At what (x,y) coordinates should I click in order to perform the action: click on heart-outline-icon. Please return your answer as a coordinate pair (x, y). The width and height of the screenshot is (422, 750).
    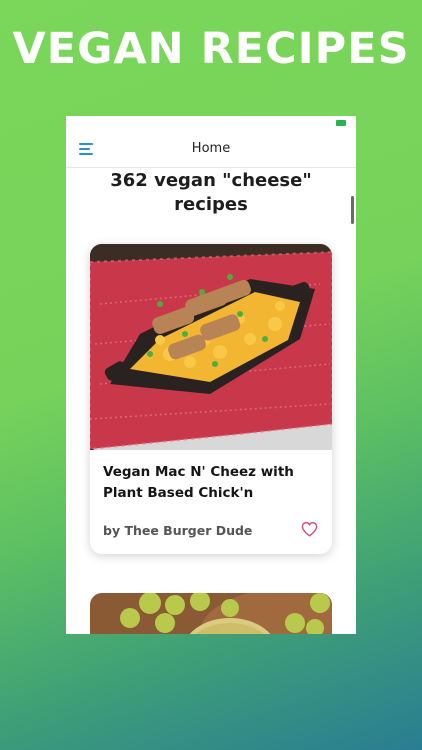
    Looking at the image, I should click on (309, 529).